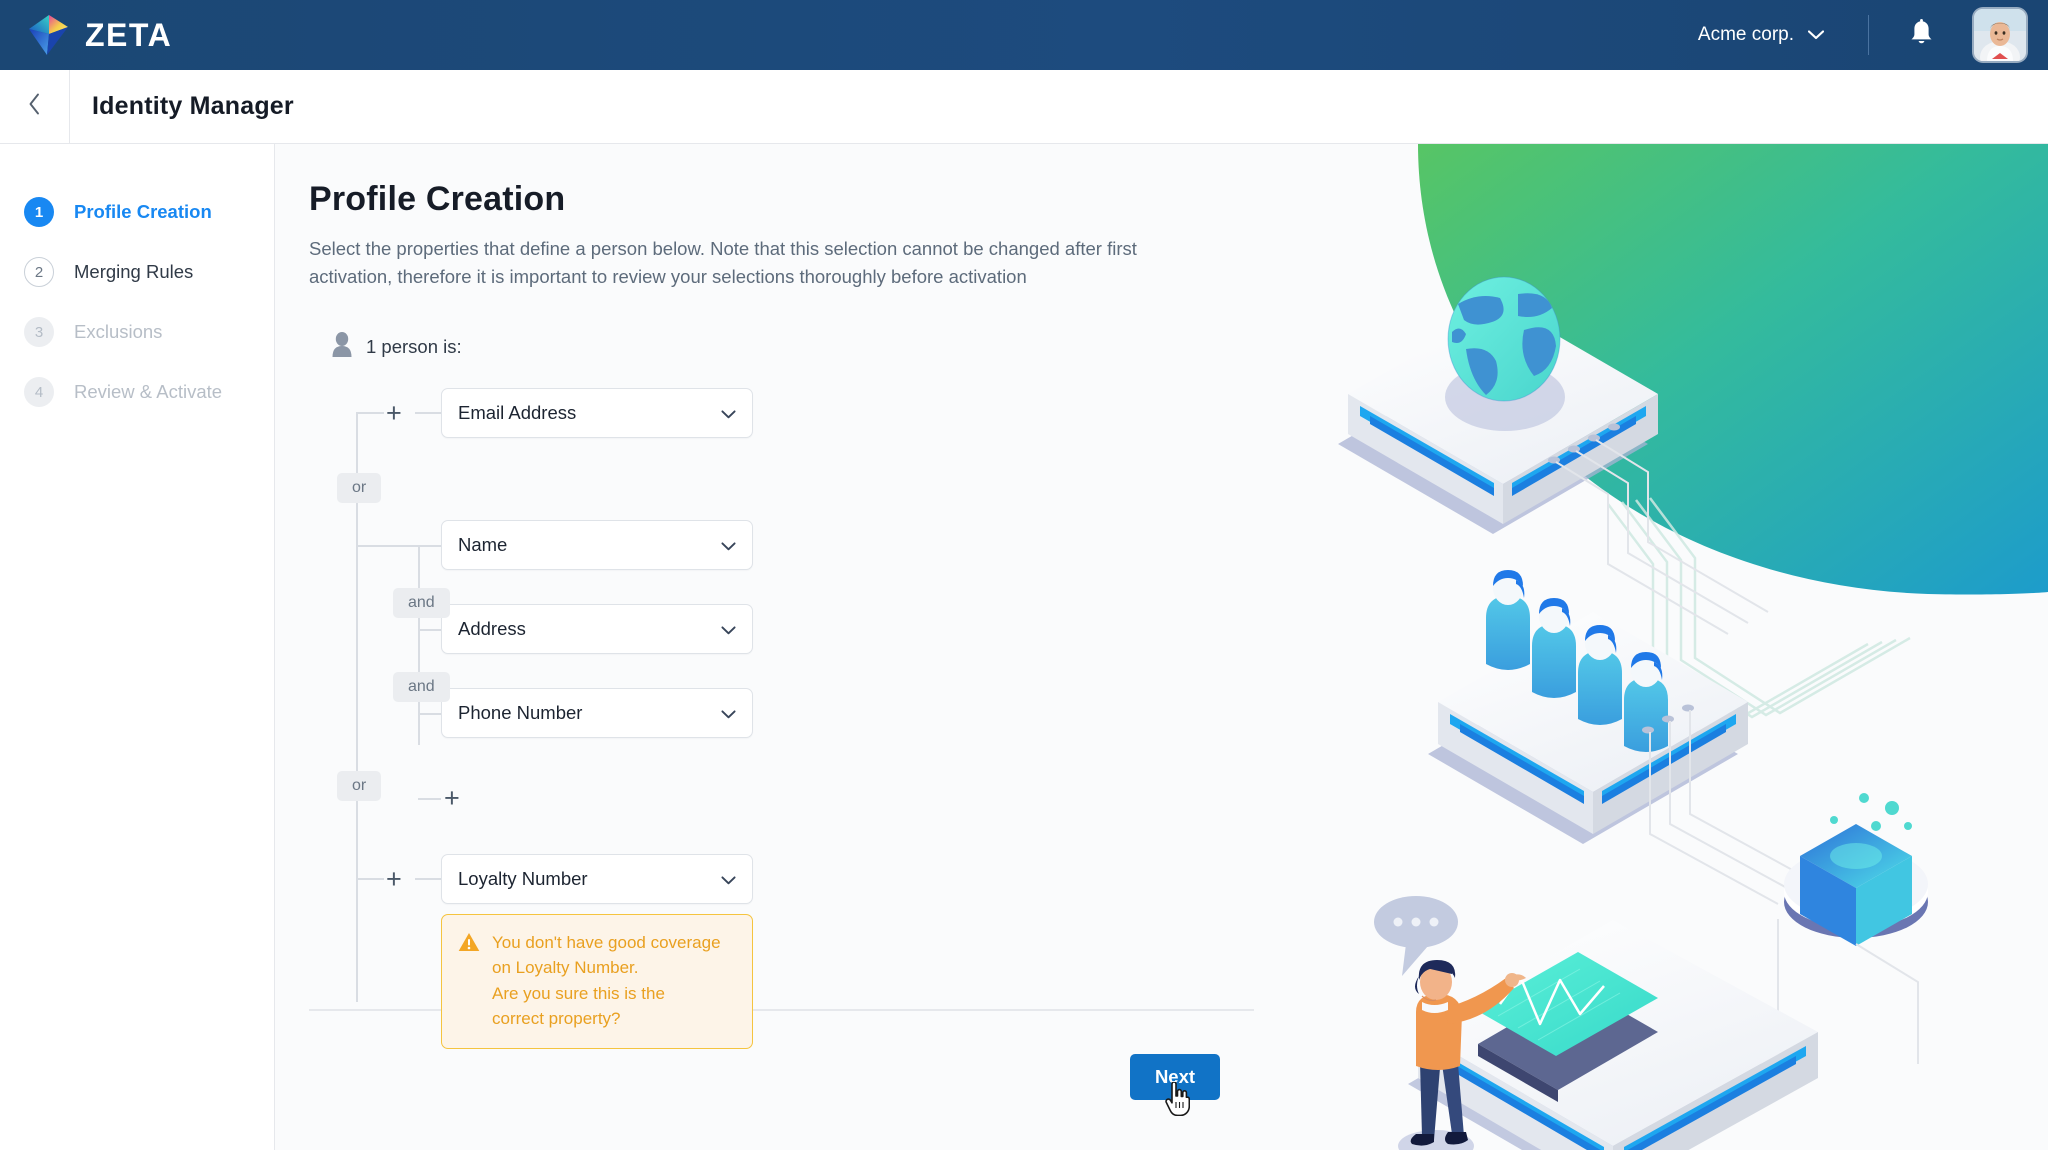 The width and height of the screenshot is (2048, 1150). I want to click on property-select-name: Name, so click(597, 545).